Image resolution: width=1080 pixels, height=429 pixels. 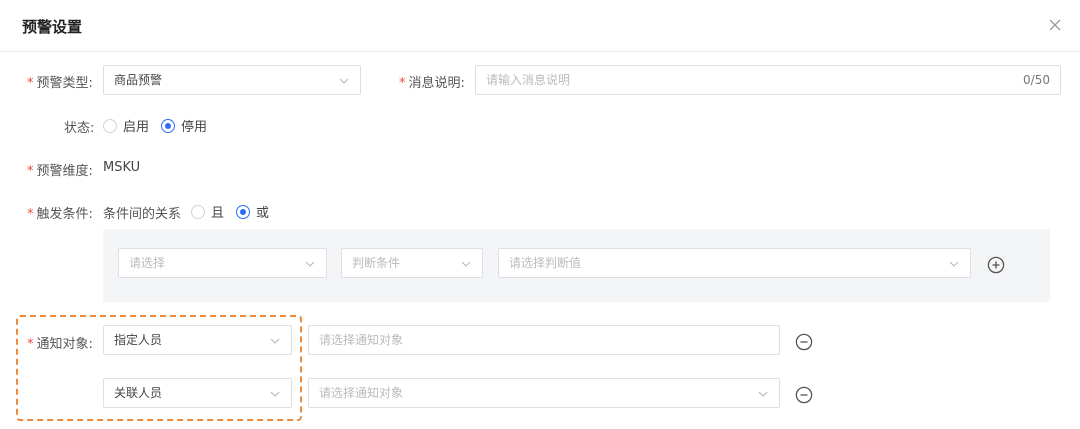 I want to click on condition-value-select: 请选择判断值, so click(x=734, y=263).